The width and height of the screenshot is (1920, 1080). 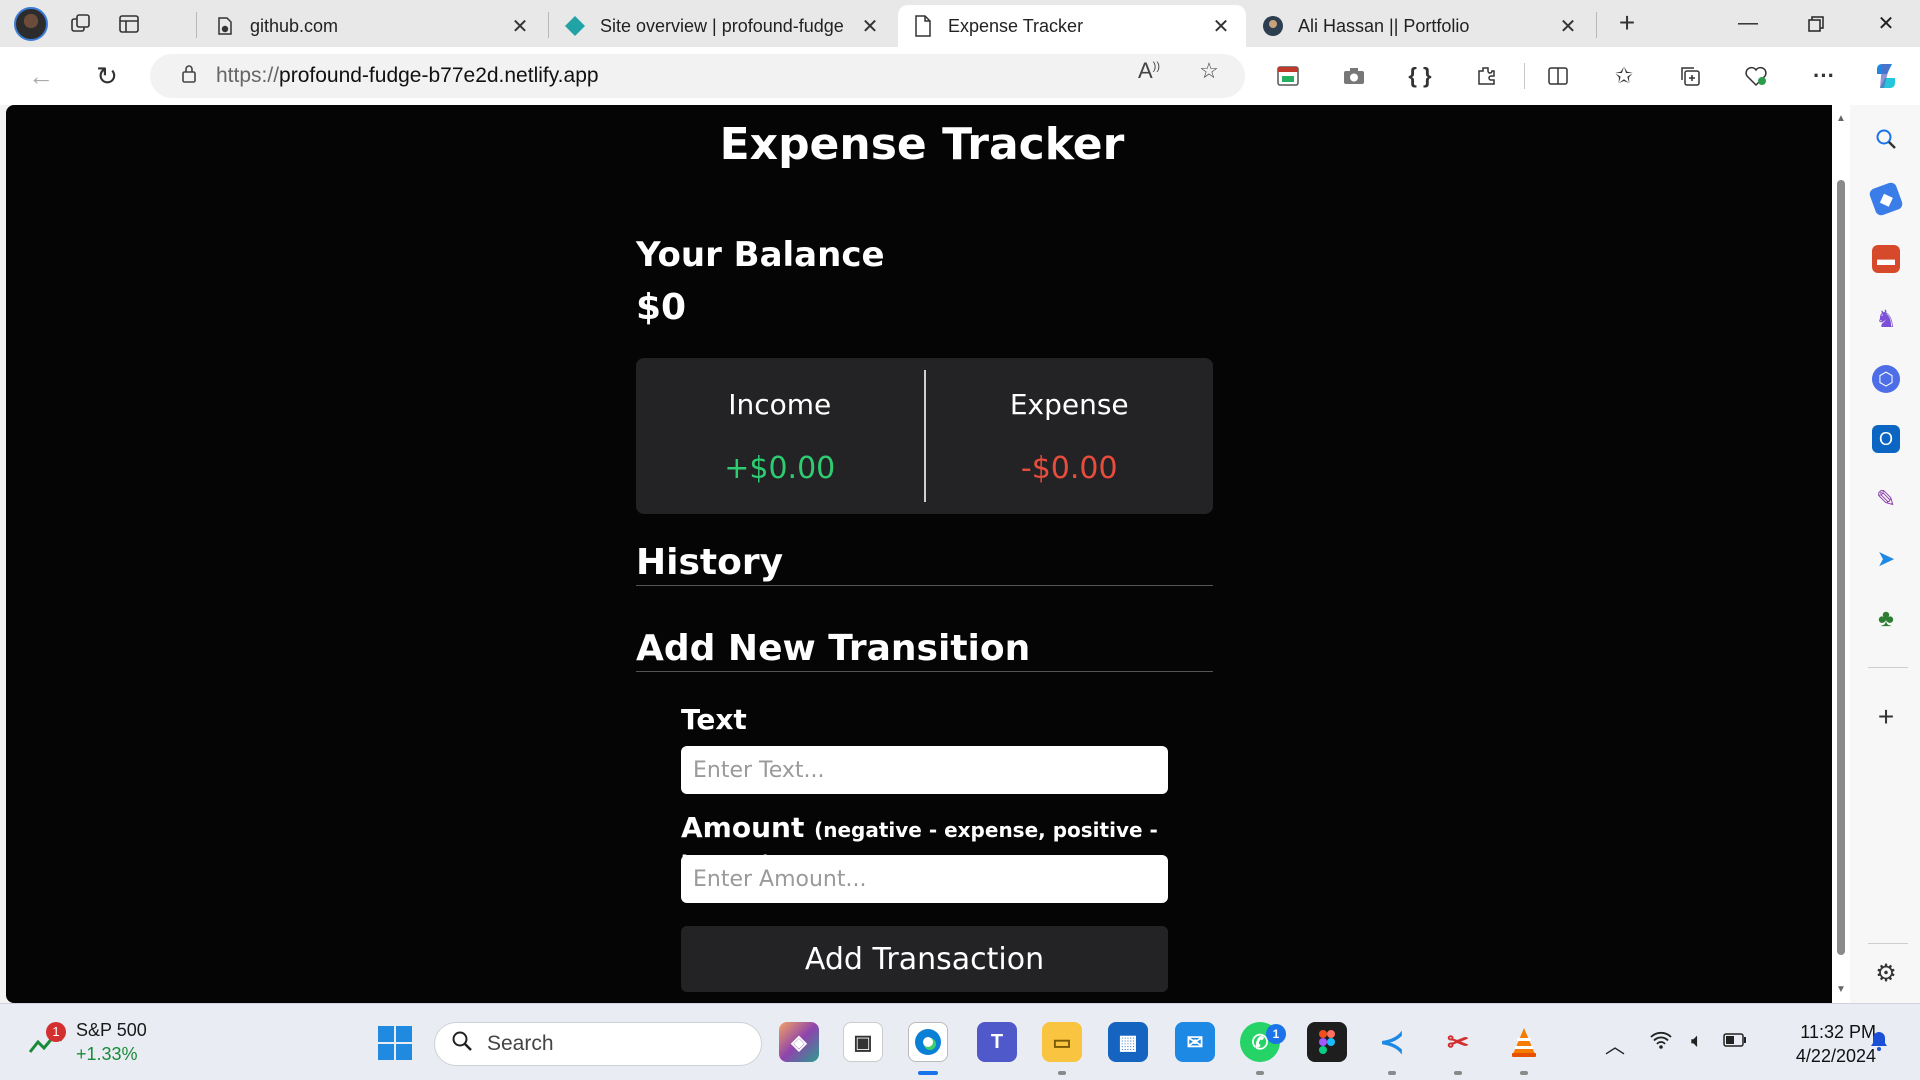 What do you see at coordinates (1886, 23) in the screenshot?
I see `close-window-icon: ✕` at bounding box center [1886, 23].